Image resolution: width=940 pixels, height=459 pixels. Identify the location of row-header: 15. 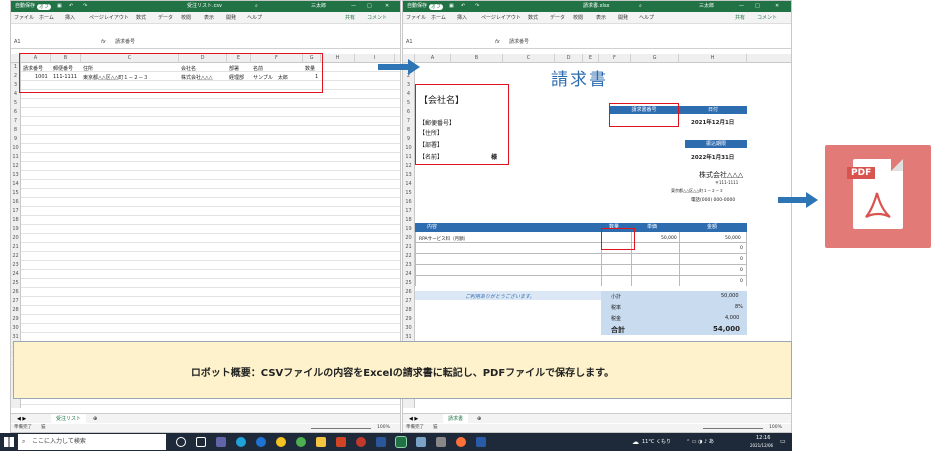
(408, 193).